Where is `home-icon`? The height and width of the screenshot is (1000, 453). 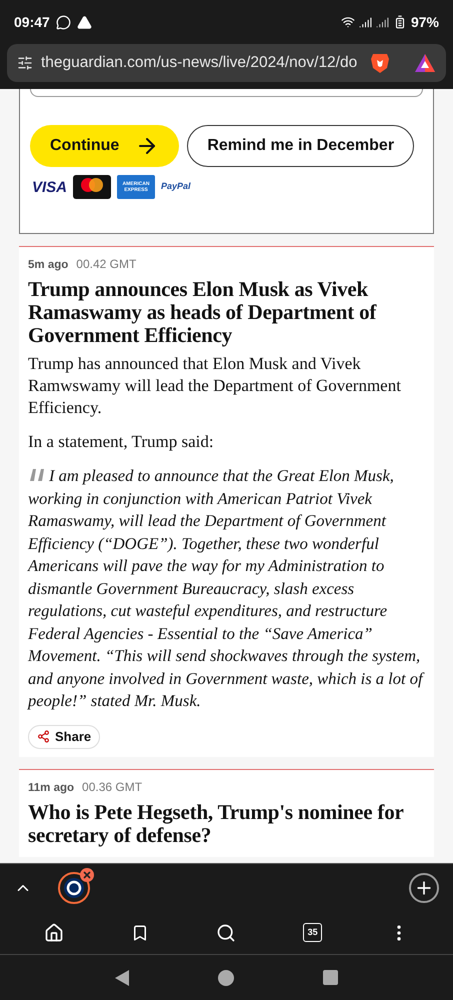
home-icon is located at coordinates (54, 932).